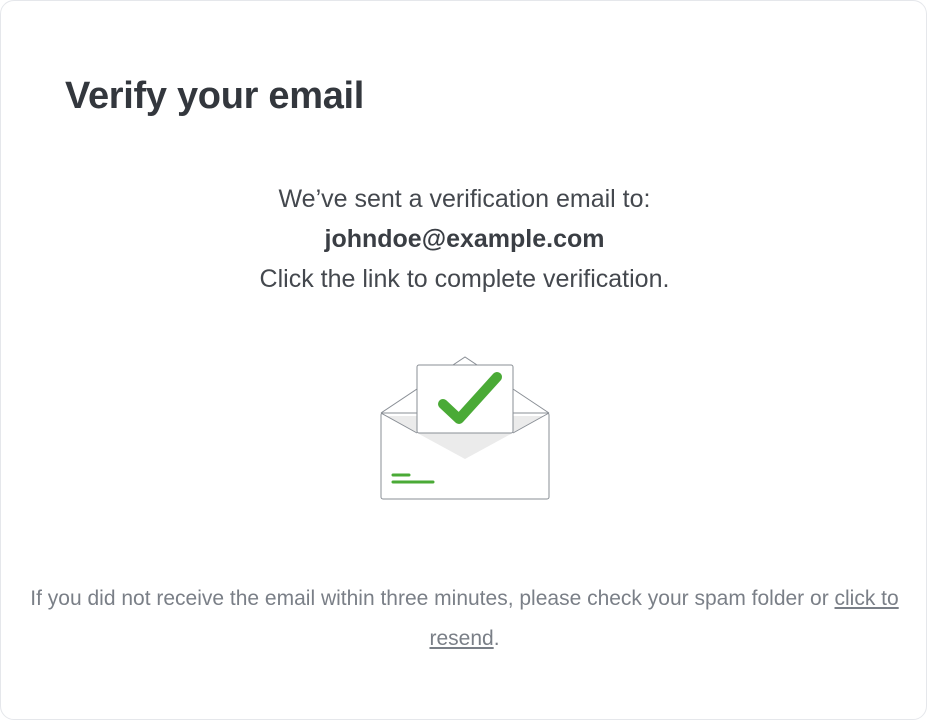 Image resolution: width=927 pixels, height=720 pixels. What do you see at coordinates (215, 96) in the screenshot?
I see `page-title: Verify your email` at bounding box center [215, 96].